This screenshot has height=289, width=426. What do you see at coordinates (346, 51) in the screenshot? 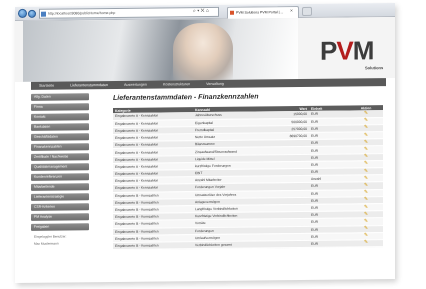
I see `pvm-logo: PVM` at bounding box center [346, 51].